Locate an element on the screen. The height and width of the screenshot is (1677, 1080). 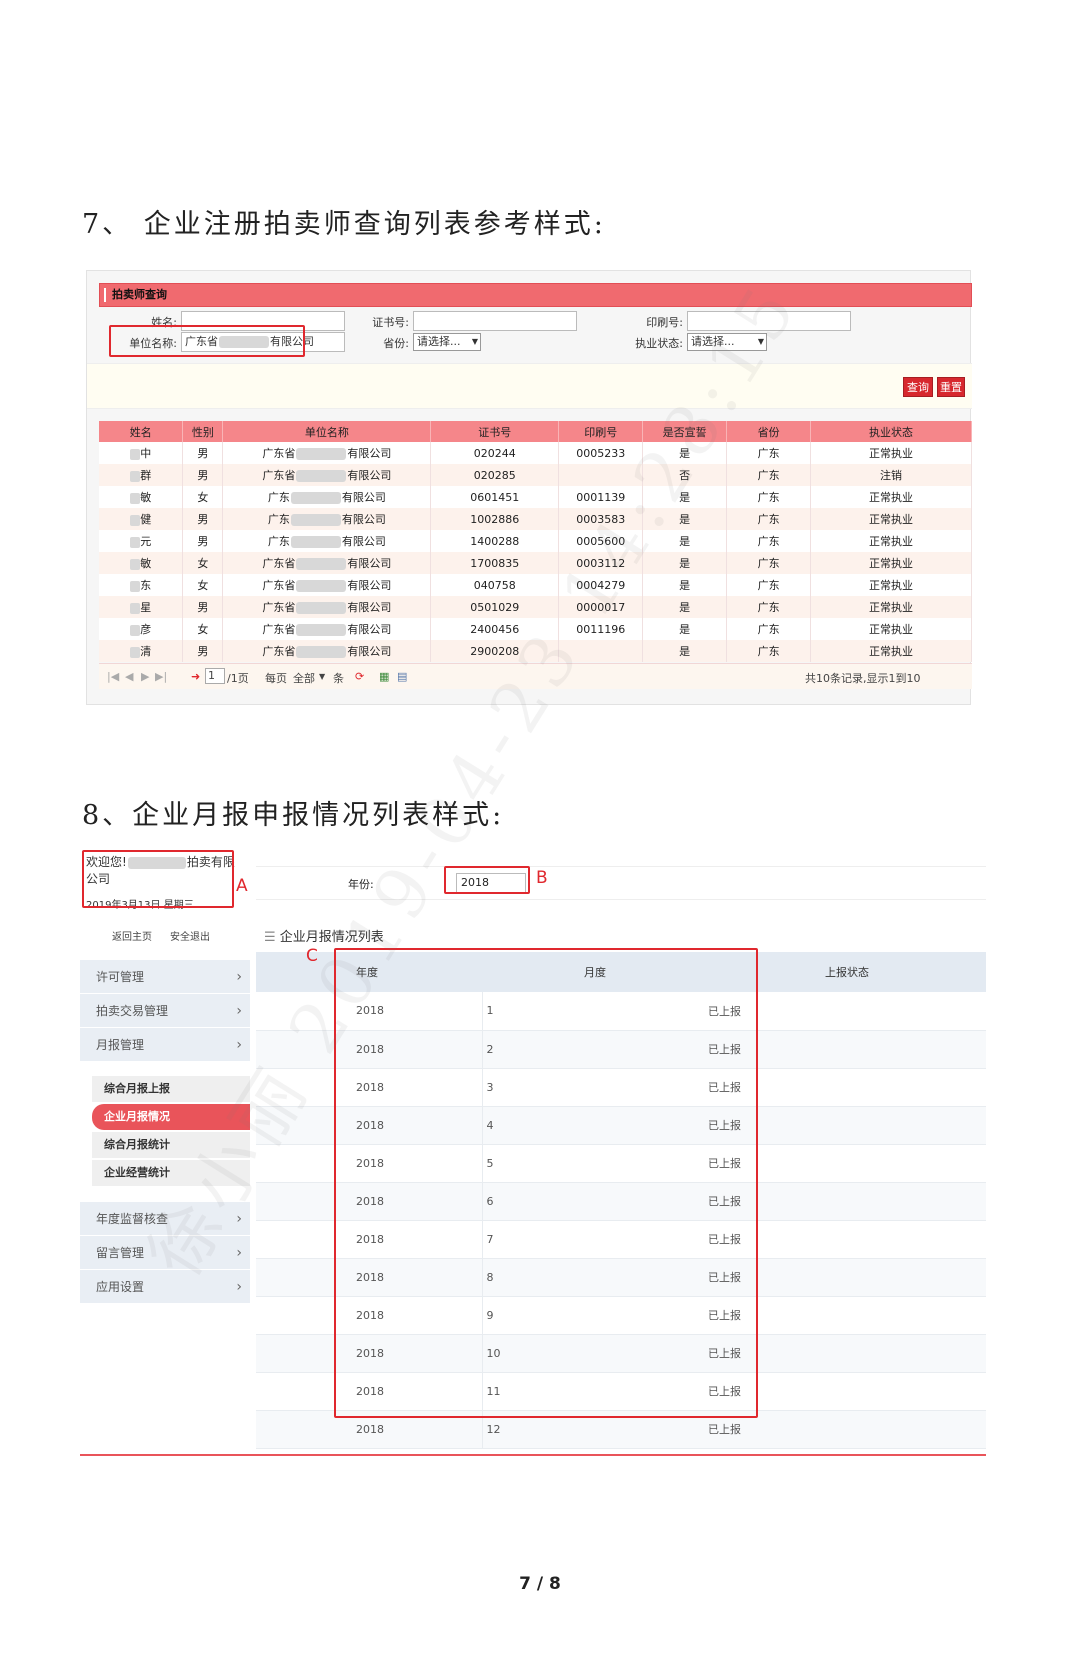
table-row: 中男广东省 有限公司 020244 0005233 是广东 正常执业 is located at coordinates (535, 453).